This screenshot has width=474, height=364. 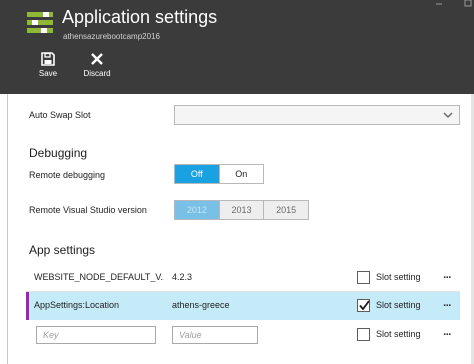 What do you see at coordinates (48, 67) in the screenshot?
I see `save-button: Save` at bounding box center [48, 67].